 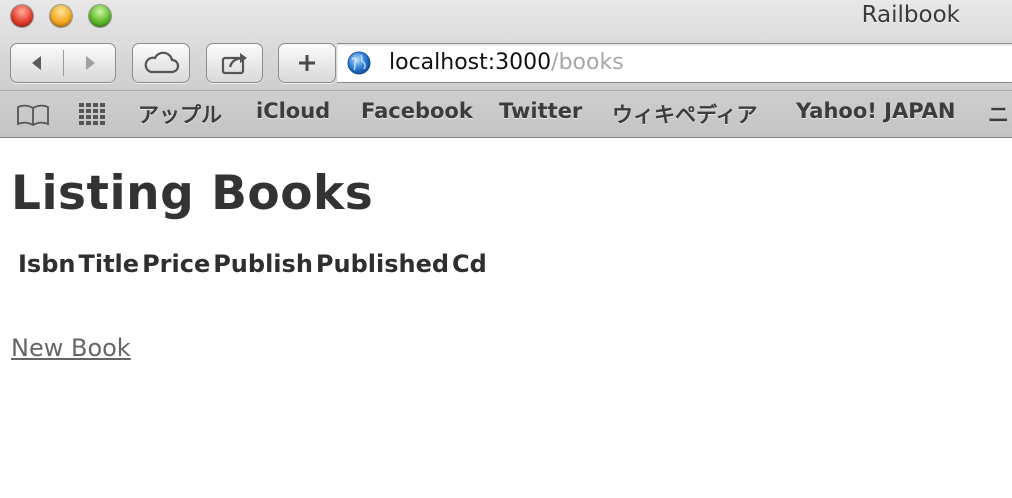 What do you see at coordinates (61, 16) in the screenshot?
I see `minimize-window-button` at bounding box center [61, 16].